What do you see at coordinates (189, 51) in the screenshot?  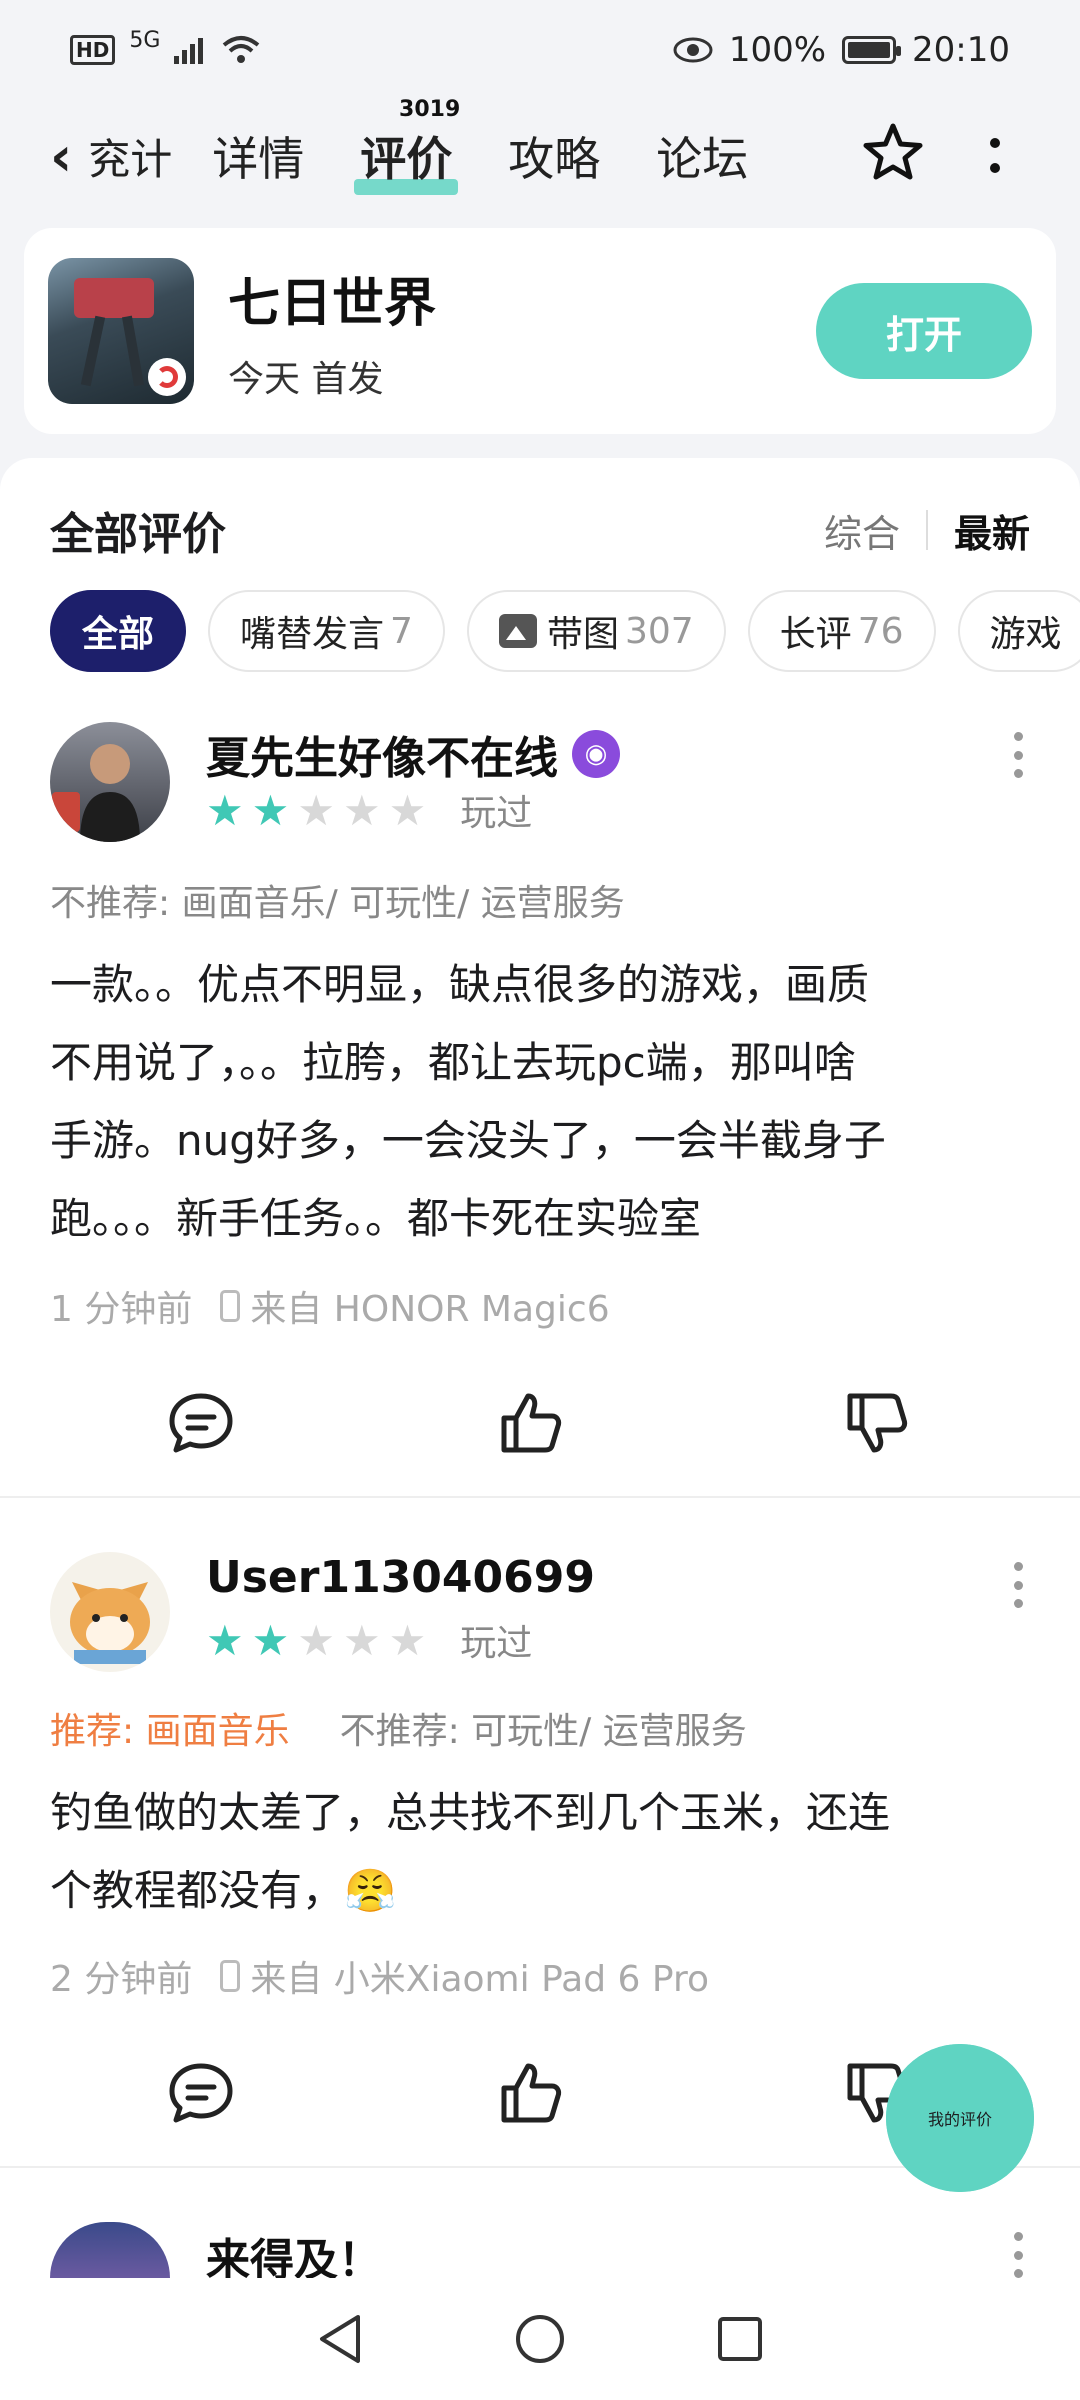 I see `signal-bars-icon` at bounding box center [189, 51].